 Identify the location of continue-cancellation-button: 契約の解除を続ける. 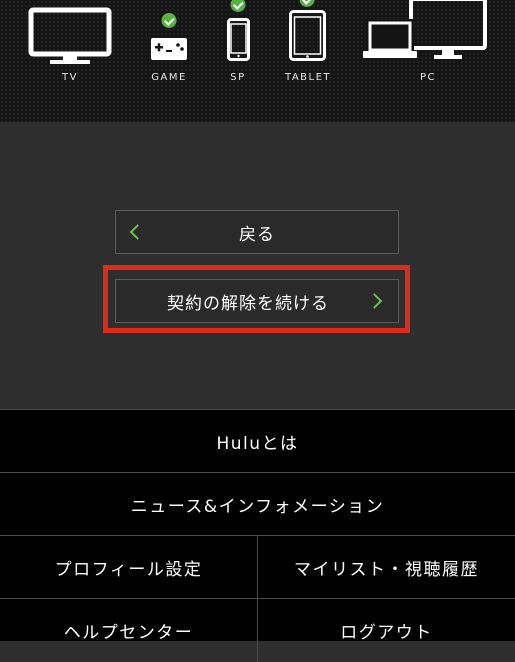
(257, 301).